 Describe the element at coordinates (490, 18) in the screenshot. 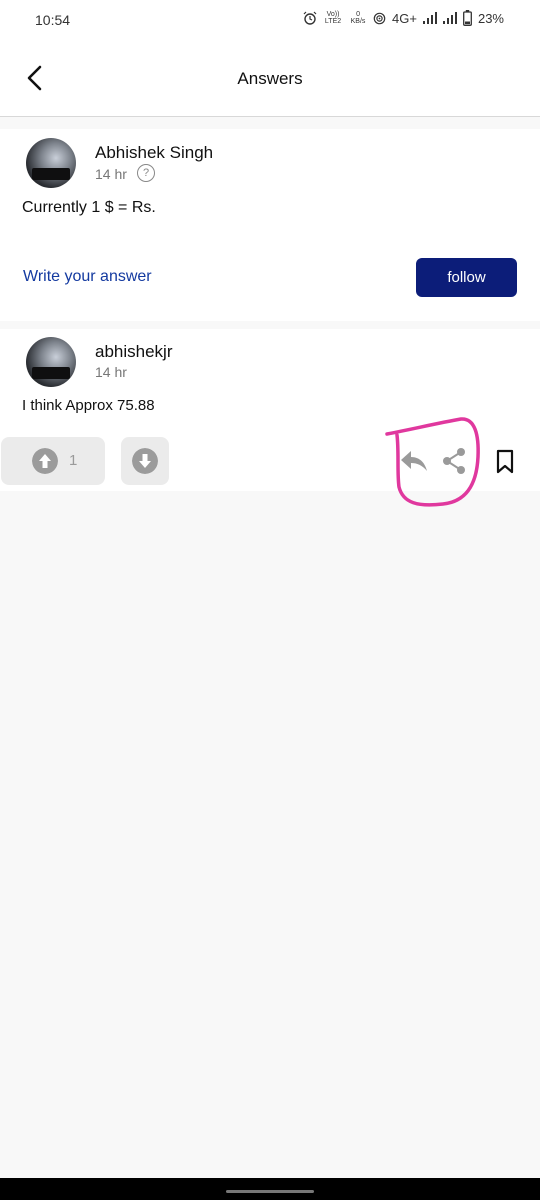

I see `battery-percent: 23%` at that location.